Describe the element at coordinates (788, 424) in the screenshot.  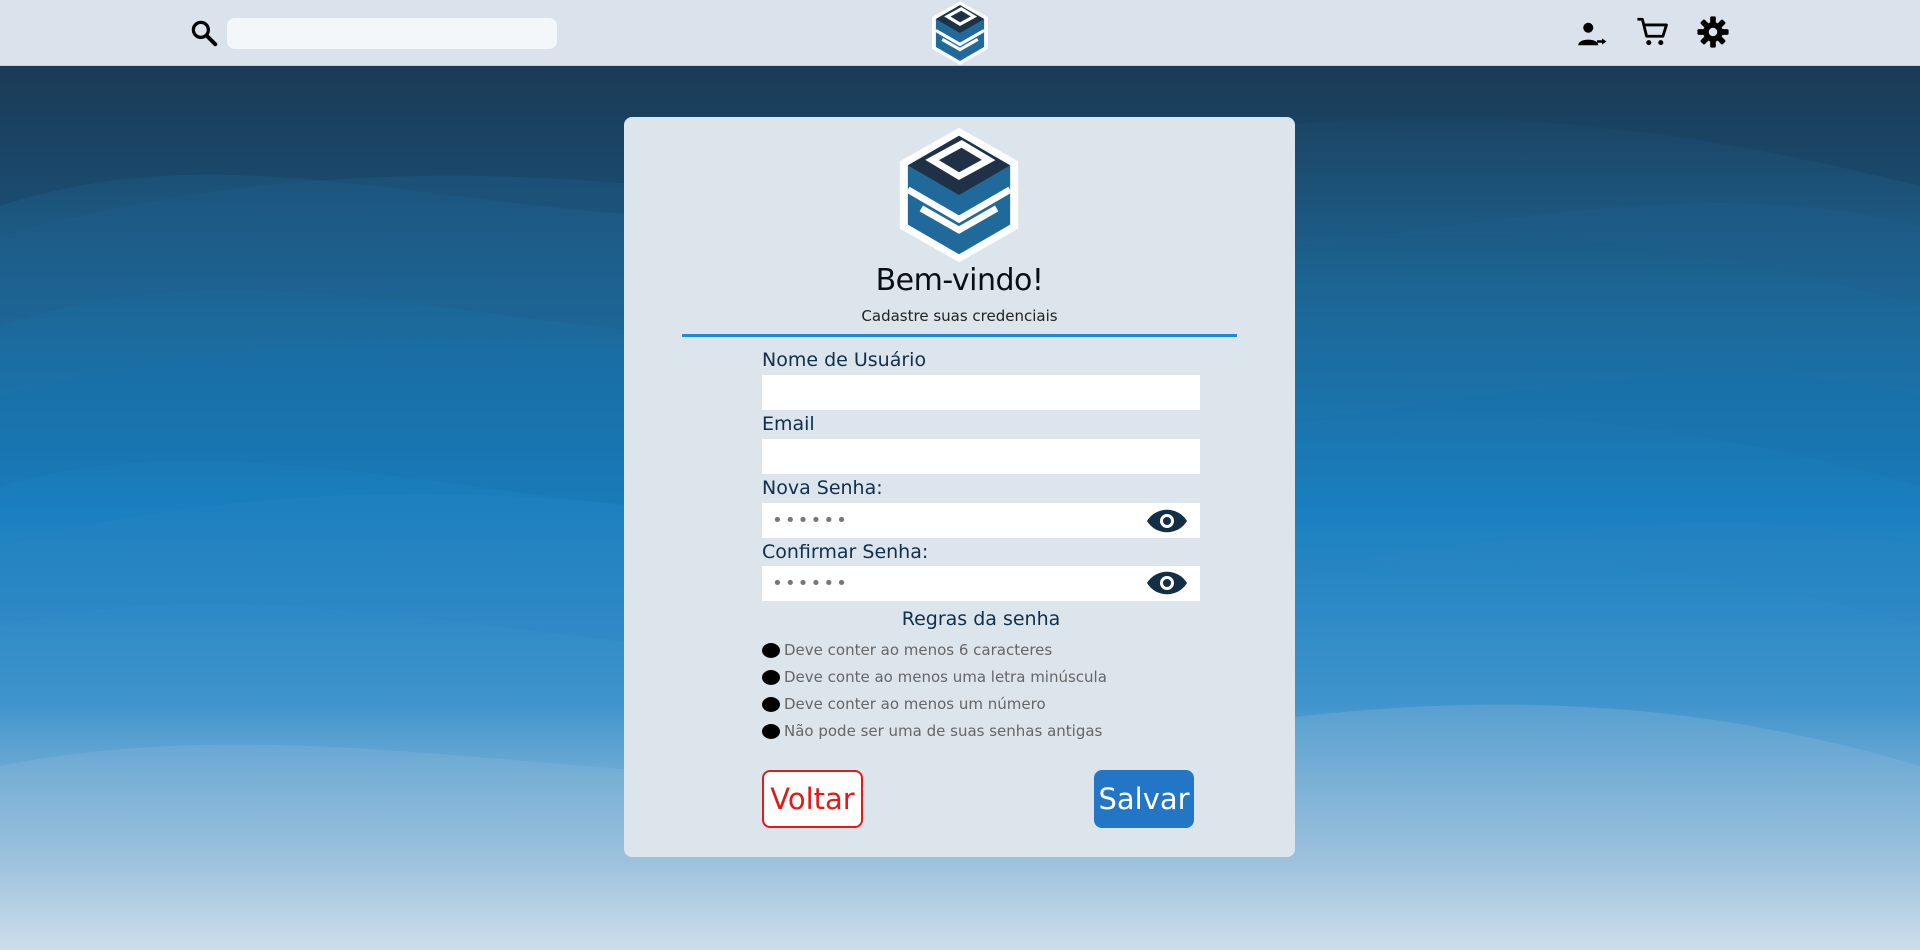
I see `email-label: Email` at that location.